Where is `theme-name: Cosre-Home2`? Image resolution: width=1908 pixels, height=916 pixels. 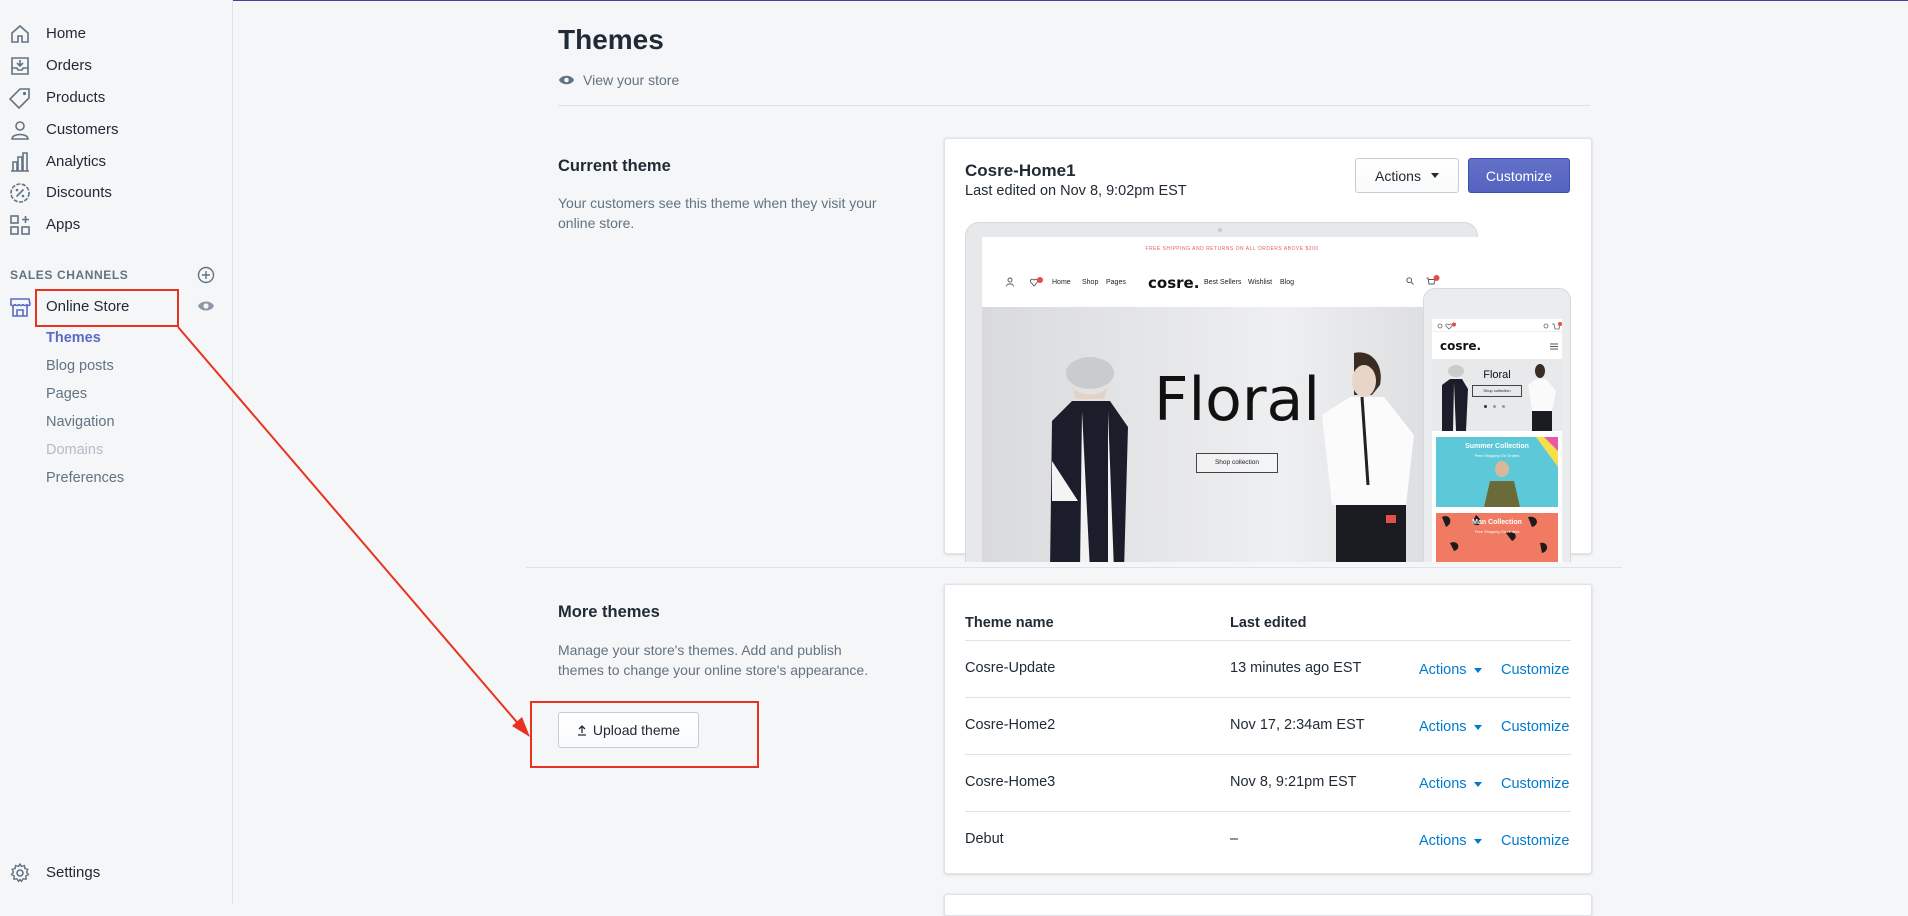
theme-name: Cosre-Home2 is located at coordinates (1010, 725).